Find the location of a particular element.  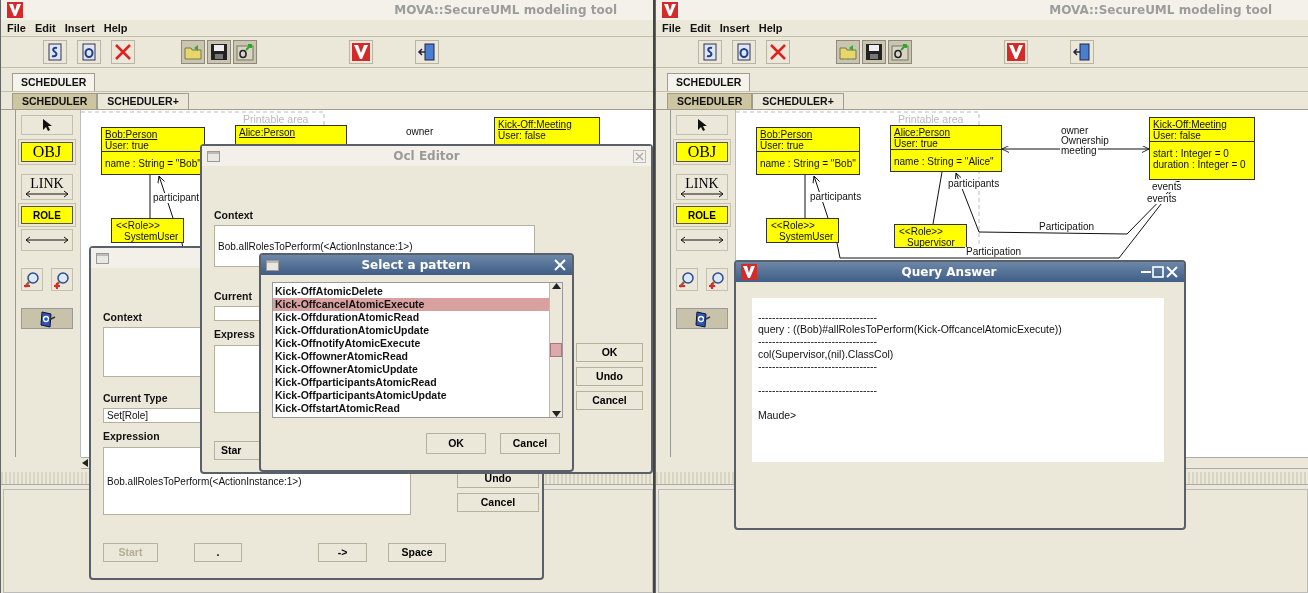

double-arrow-icon is located at coordinates (47, 240).